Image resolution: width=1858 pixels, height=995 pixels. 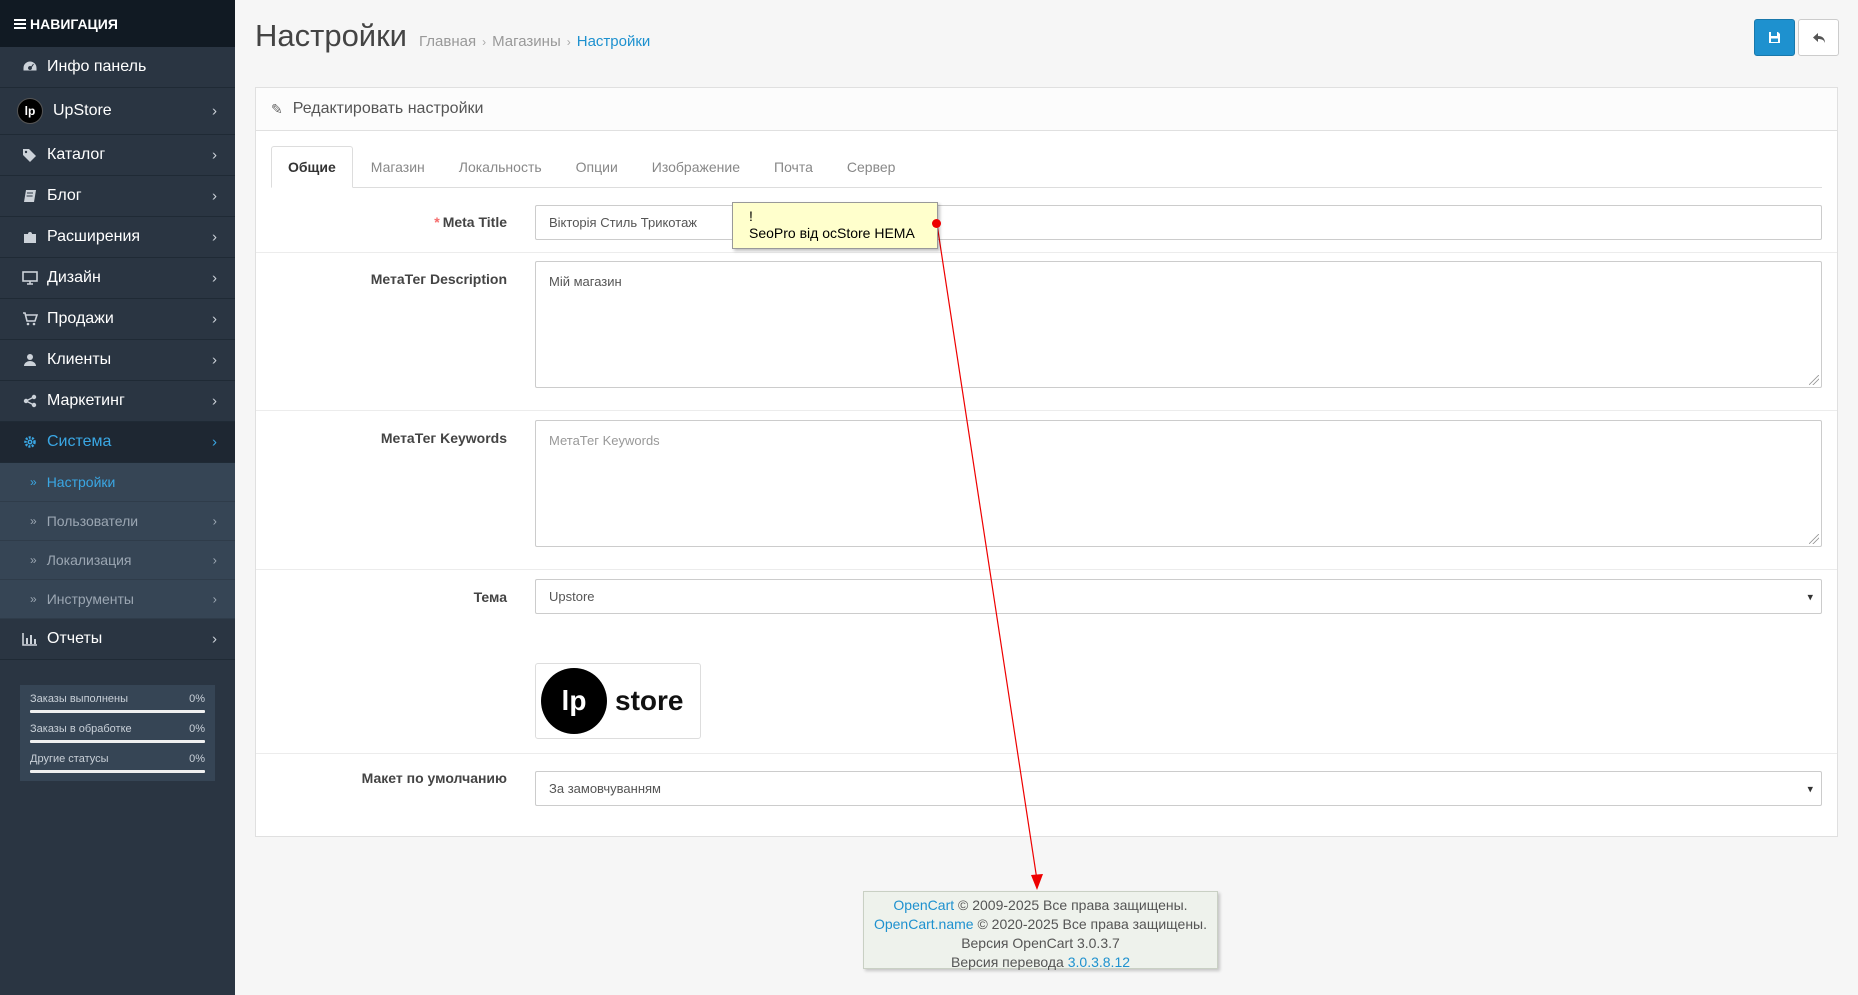 What do you see at coordinates (1178, 483) in the screenshot?
I see `meta-keywords-textarea: МетаТег Keywords` at bounding box center [1178, 483].